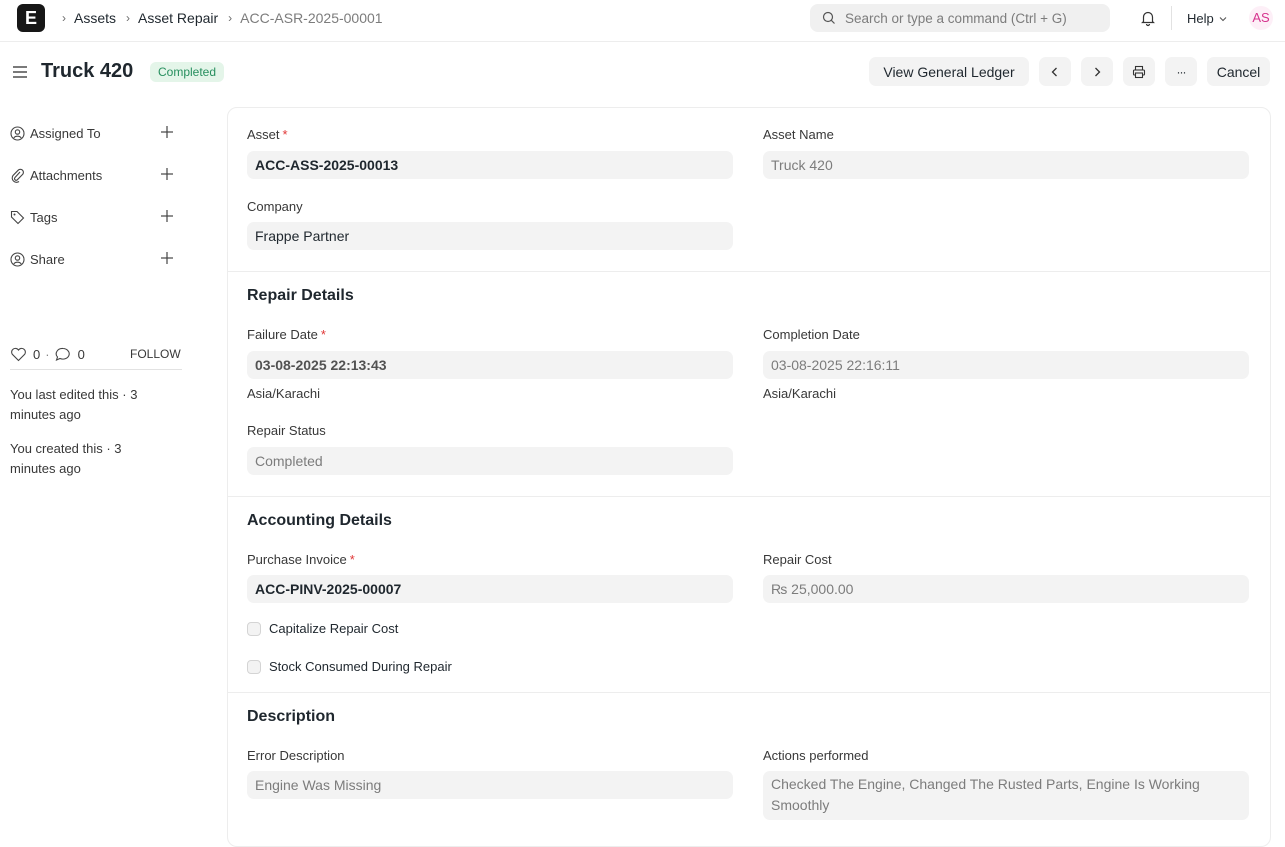 This screenshot has width=1285, height=847. Describe the element at coordinates (95, 18) in the screenshot. I see `breadcrumb-assets: Assets` at that location.